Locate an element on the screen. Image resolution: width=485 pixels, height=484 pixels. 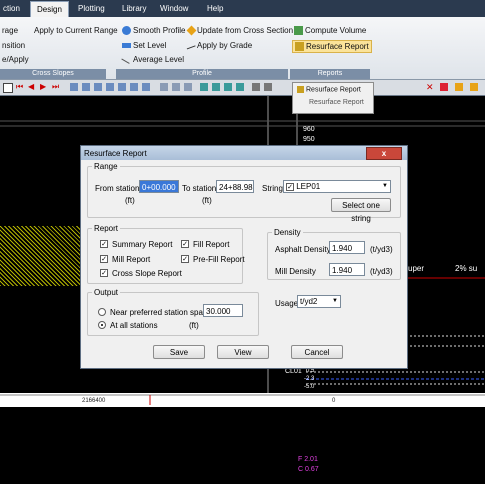
toolbar: ⏮ ◀ ▶ ⏭ ✕ is located at coordinates (242, 88).